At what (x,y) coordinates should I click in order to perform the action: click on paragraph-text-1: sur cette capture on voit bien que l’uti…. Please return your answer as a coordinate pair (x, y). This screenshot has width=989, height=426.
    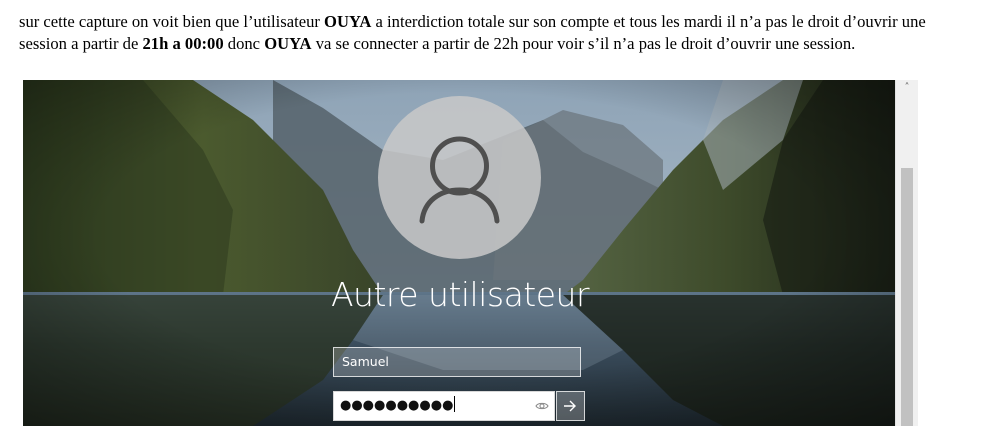
    Looking at the image, I should click on (172, 21).